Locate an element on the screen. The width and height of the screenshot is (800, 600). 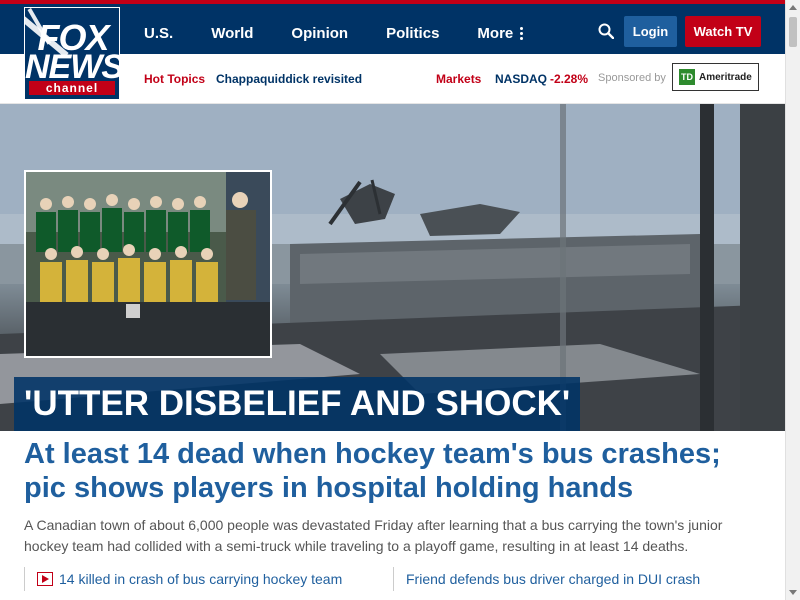
logo-news-text: NEWS is located at coordinates (72, 67).